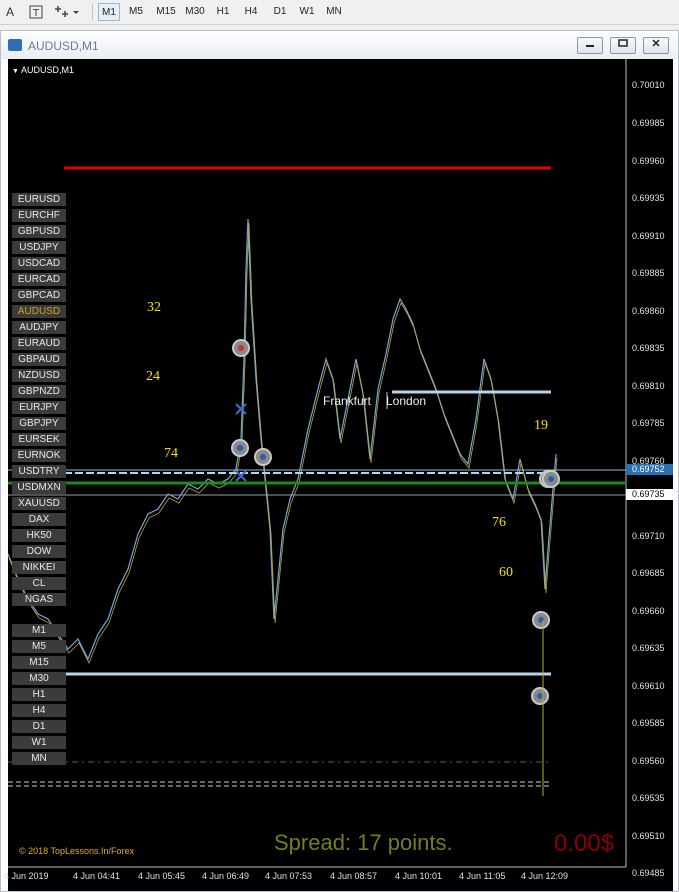 This screenshot has height=892, width=679. What do you see at coordinates (39, 662) in the screenshot?
I see `chart-timeframe-m15: M15` at bounding box center [39, 662].